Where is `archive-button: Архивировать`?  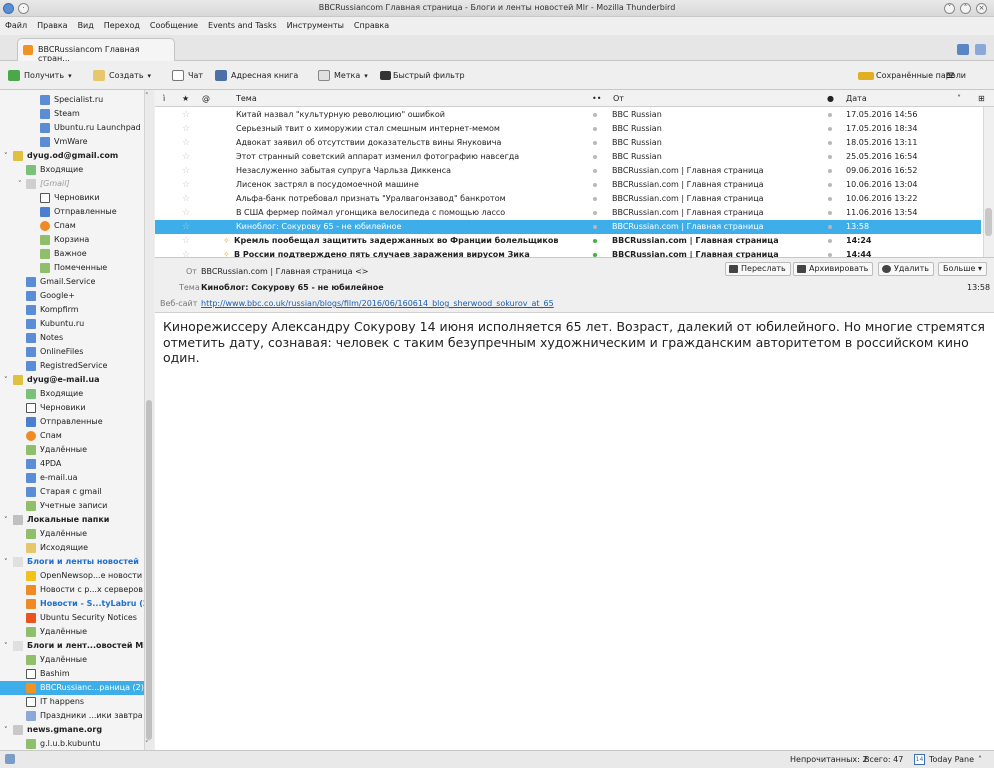 archive-button: Архивировать is located at coordinates (833, 269).